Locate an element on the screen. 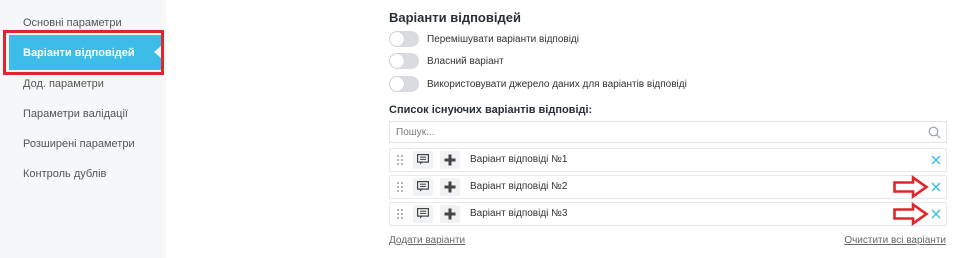  sidebar-item-advanced-params: Розширені параметри is located at coordinates (79, 144).